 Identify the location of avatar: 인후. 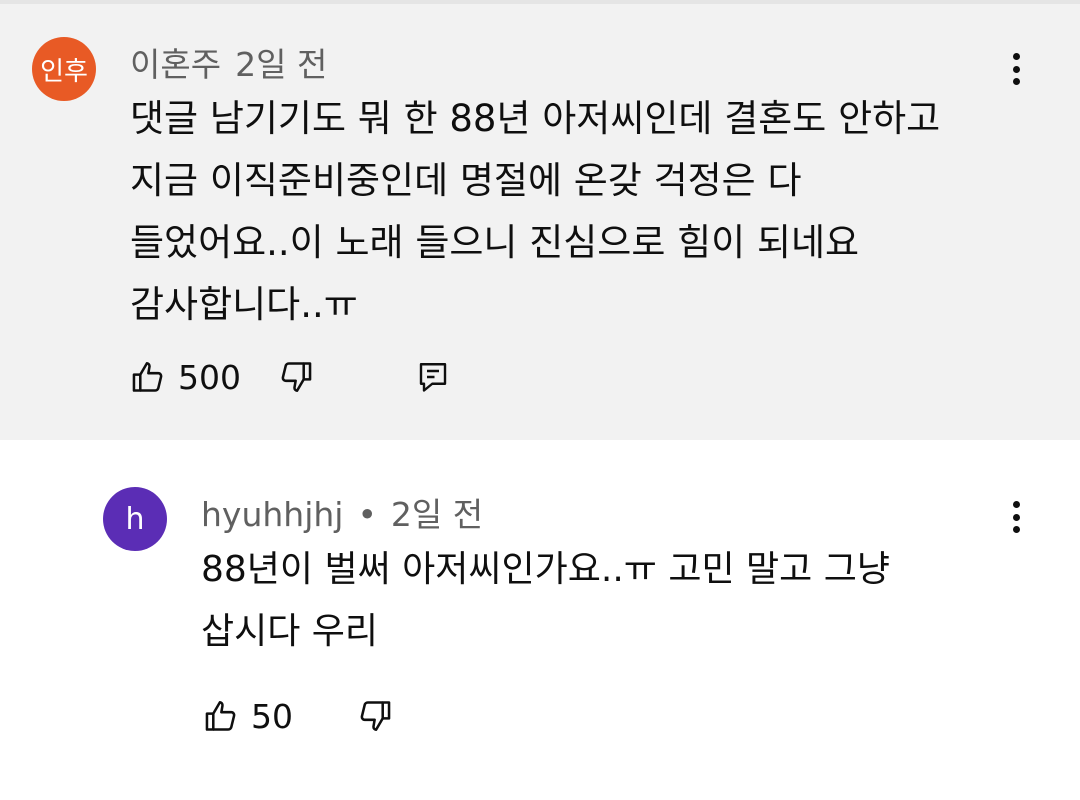
(64, 69).